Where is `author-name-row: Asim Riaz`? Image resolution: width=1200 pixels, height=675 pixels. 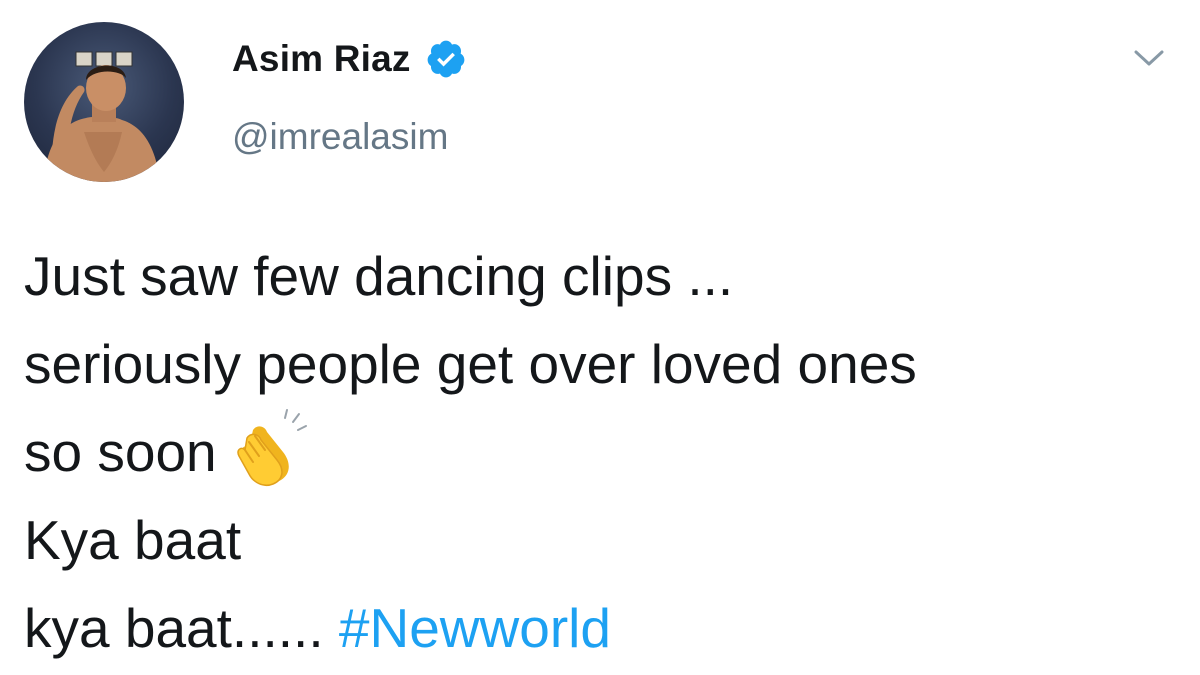
author-name-row: Asim Riaz is located at coordinates (349, 59).